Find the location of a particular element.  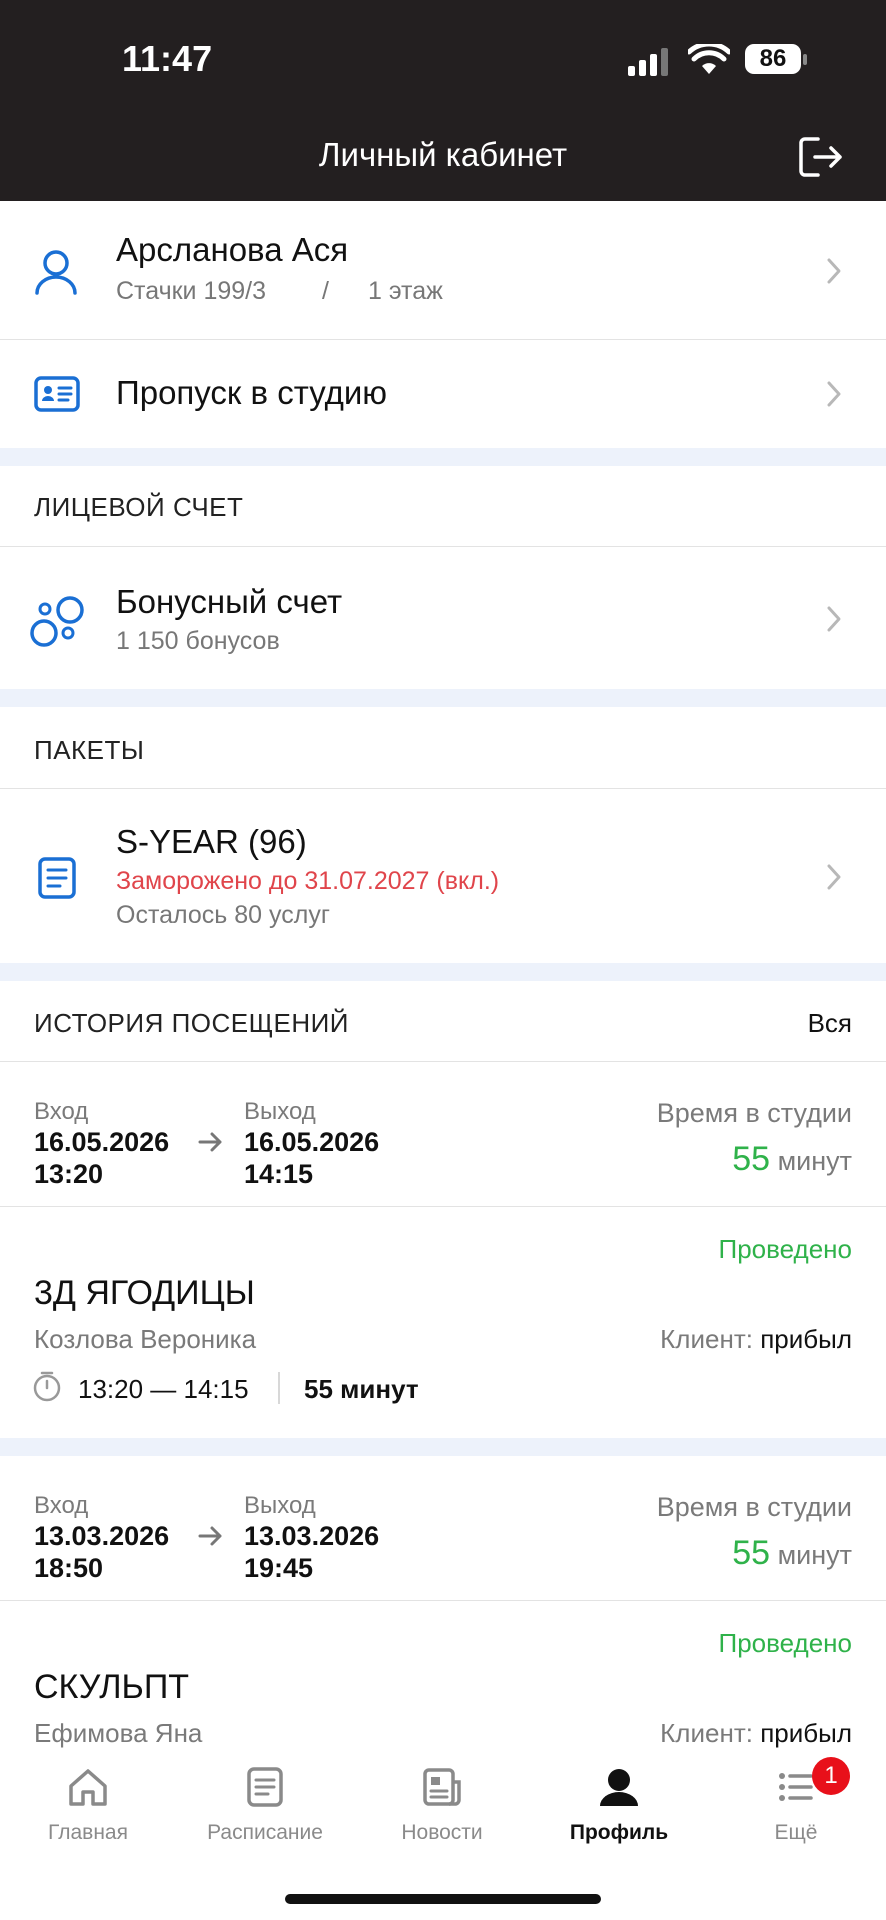

section-title-history: ИСТОРИЯ ПОСЕЩЕНИЙ is located at coordinates (191, 1023).